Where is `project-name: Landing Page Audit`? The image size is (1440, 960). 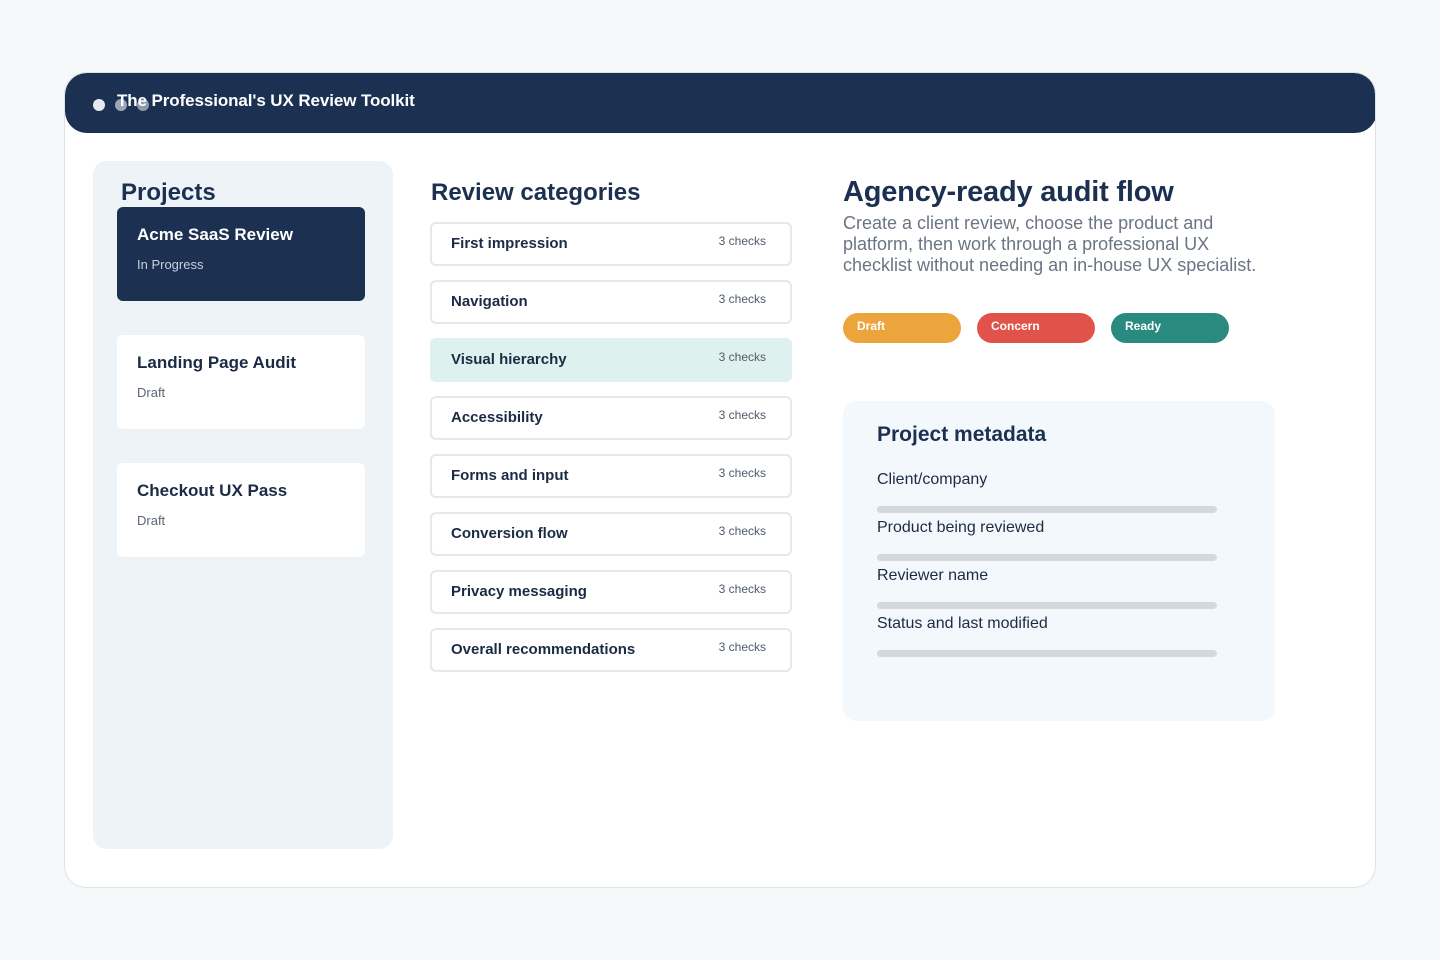
project-name: Landing Page Audit is located at coordinates (216, 362).